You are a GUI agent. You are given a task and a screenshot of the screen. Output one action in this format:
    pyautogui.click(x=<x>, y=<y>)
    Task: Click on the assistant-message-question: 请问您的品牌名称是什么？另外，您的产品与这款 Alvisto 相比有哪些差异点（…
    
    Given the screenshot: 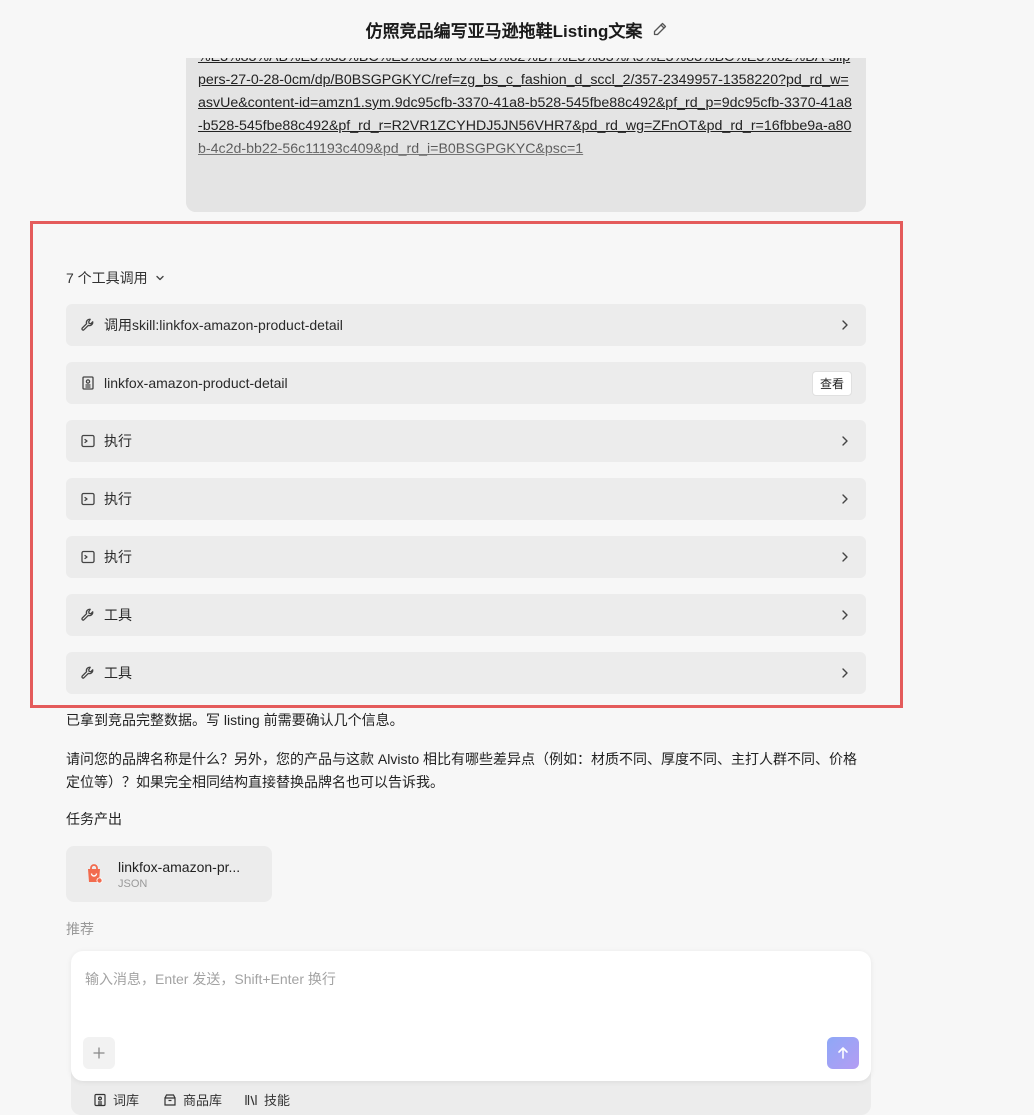 What is the action you would take?
    pyautogui.click(x=462, y=770)
    